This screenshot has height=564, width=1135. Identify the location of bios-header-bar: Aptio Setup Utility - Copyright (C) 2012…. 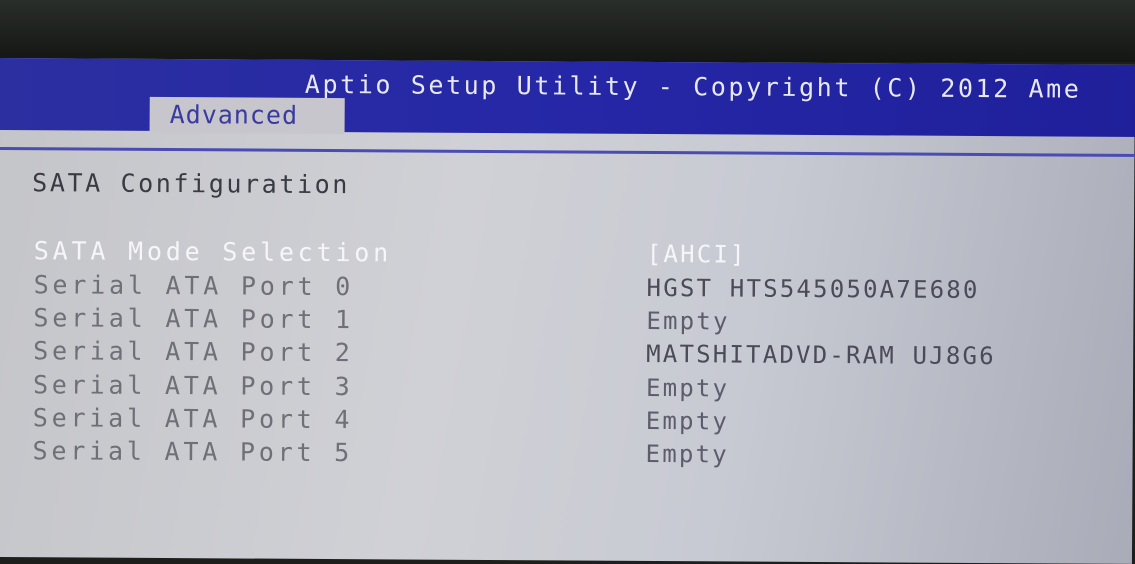
(567, 98).